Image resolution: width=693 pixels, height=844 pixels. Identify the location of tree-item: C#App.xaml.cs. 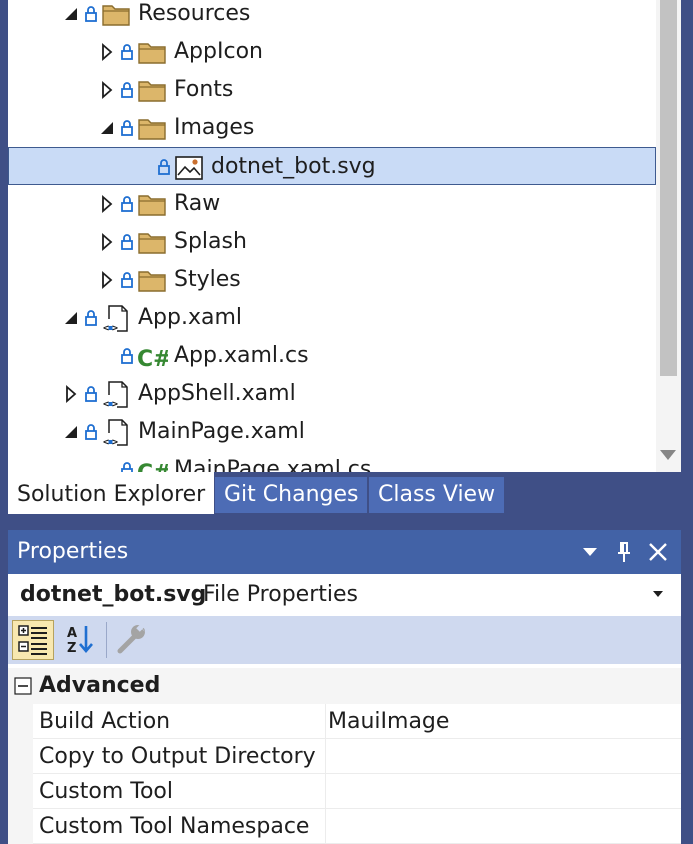
(332, 356).